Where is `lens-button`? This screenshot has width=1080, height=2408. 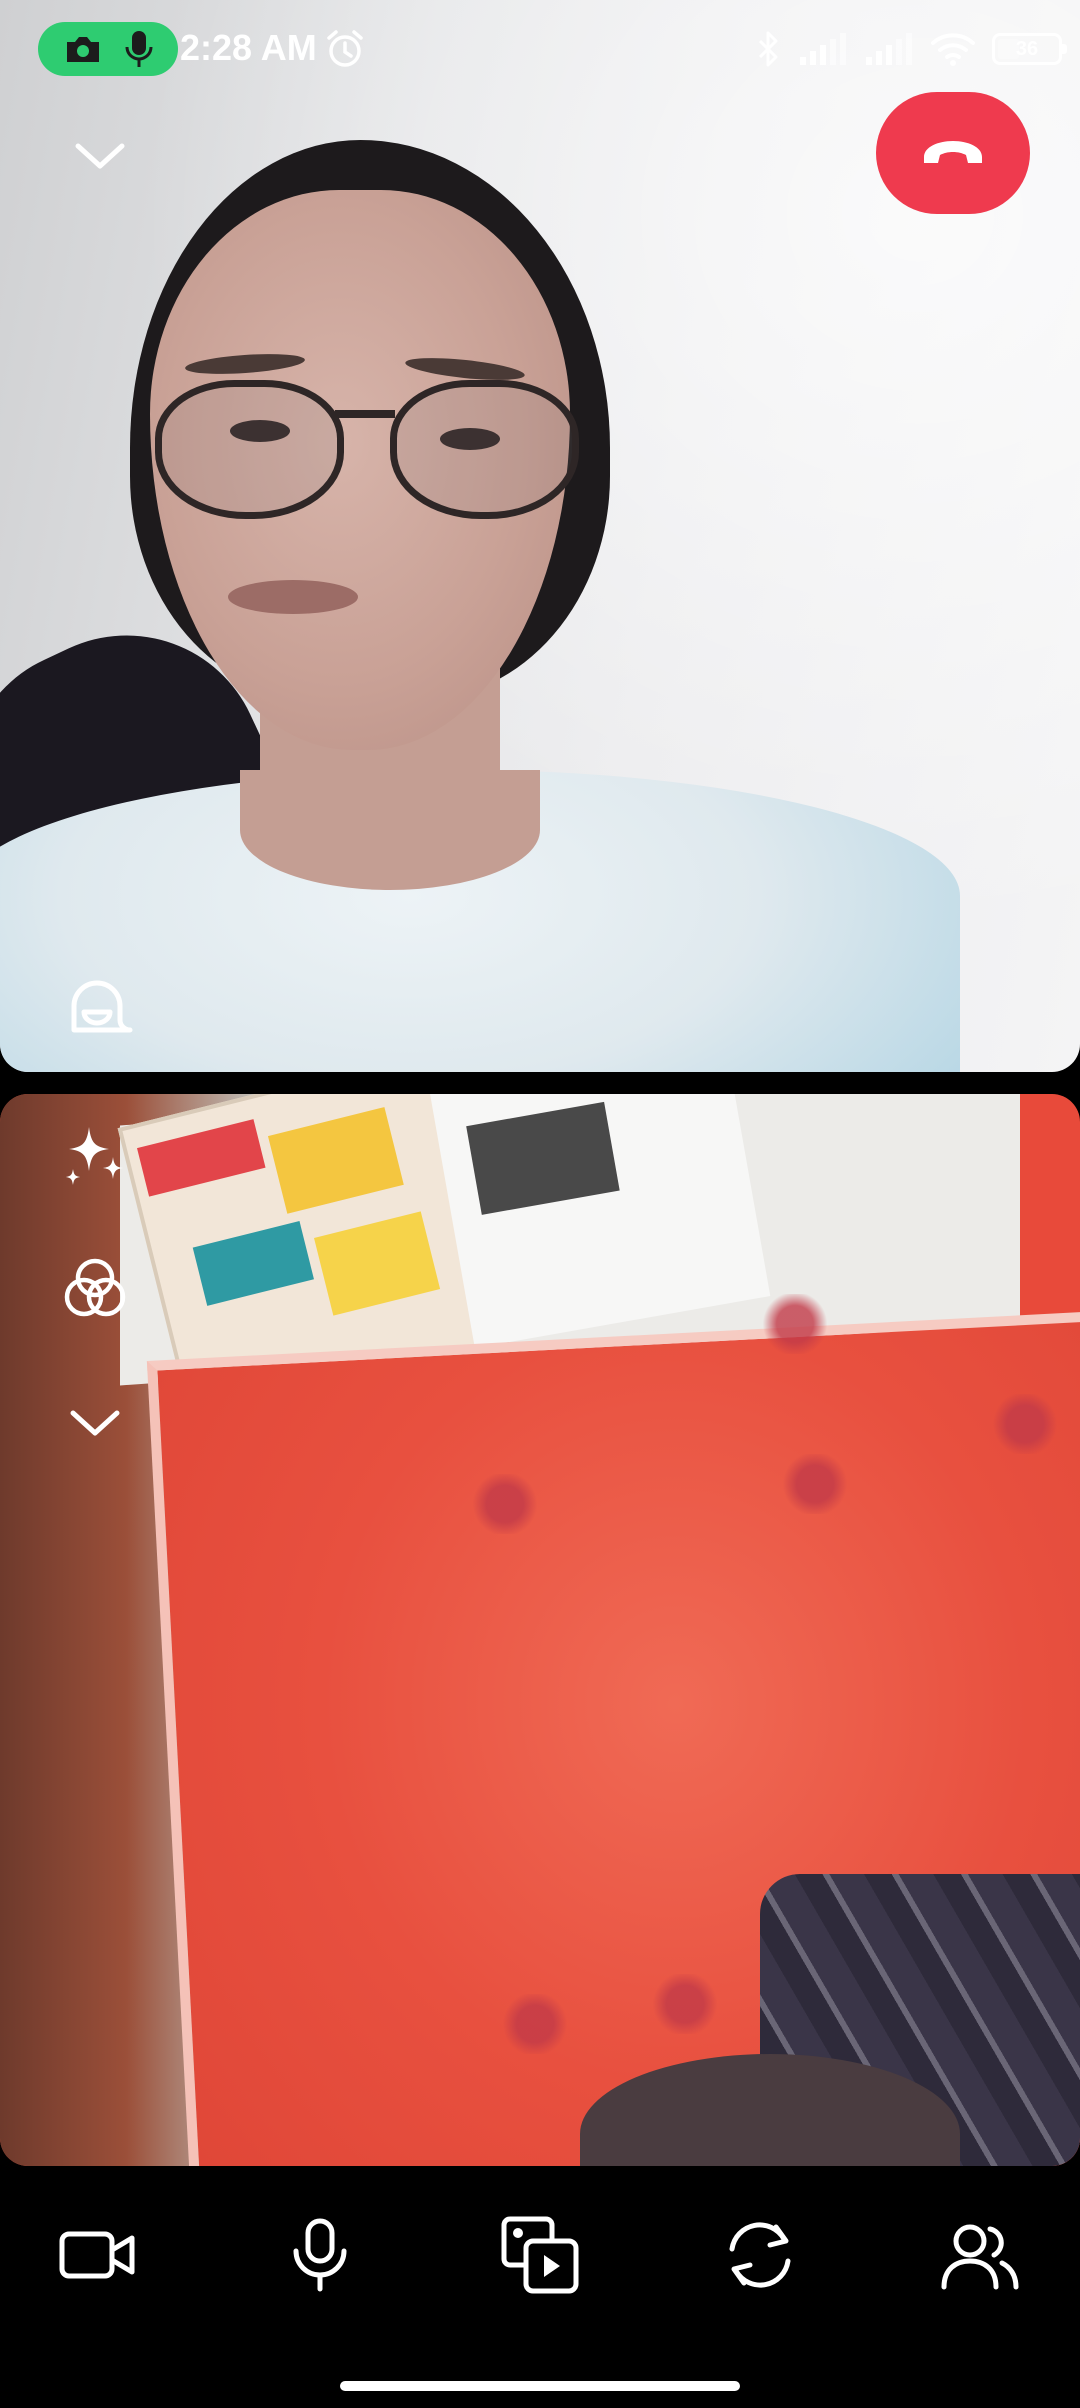
lens-button is located at coordinates (97, 1011).